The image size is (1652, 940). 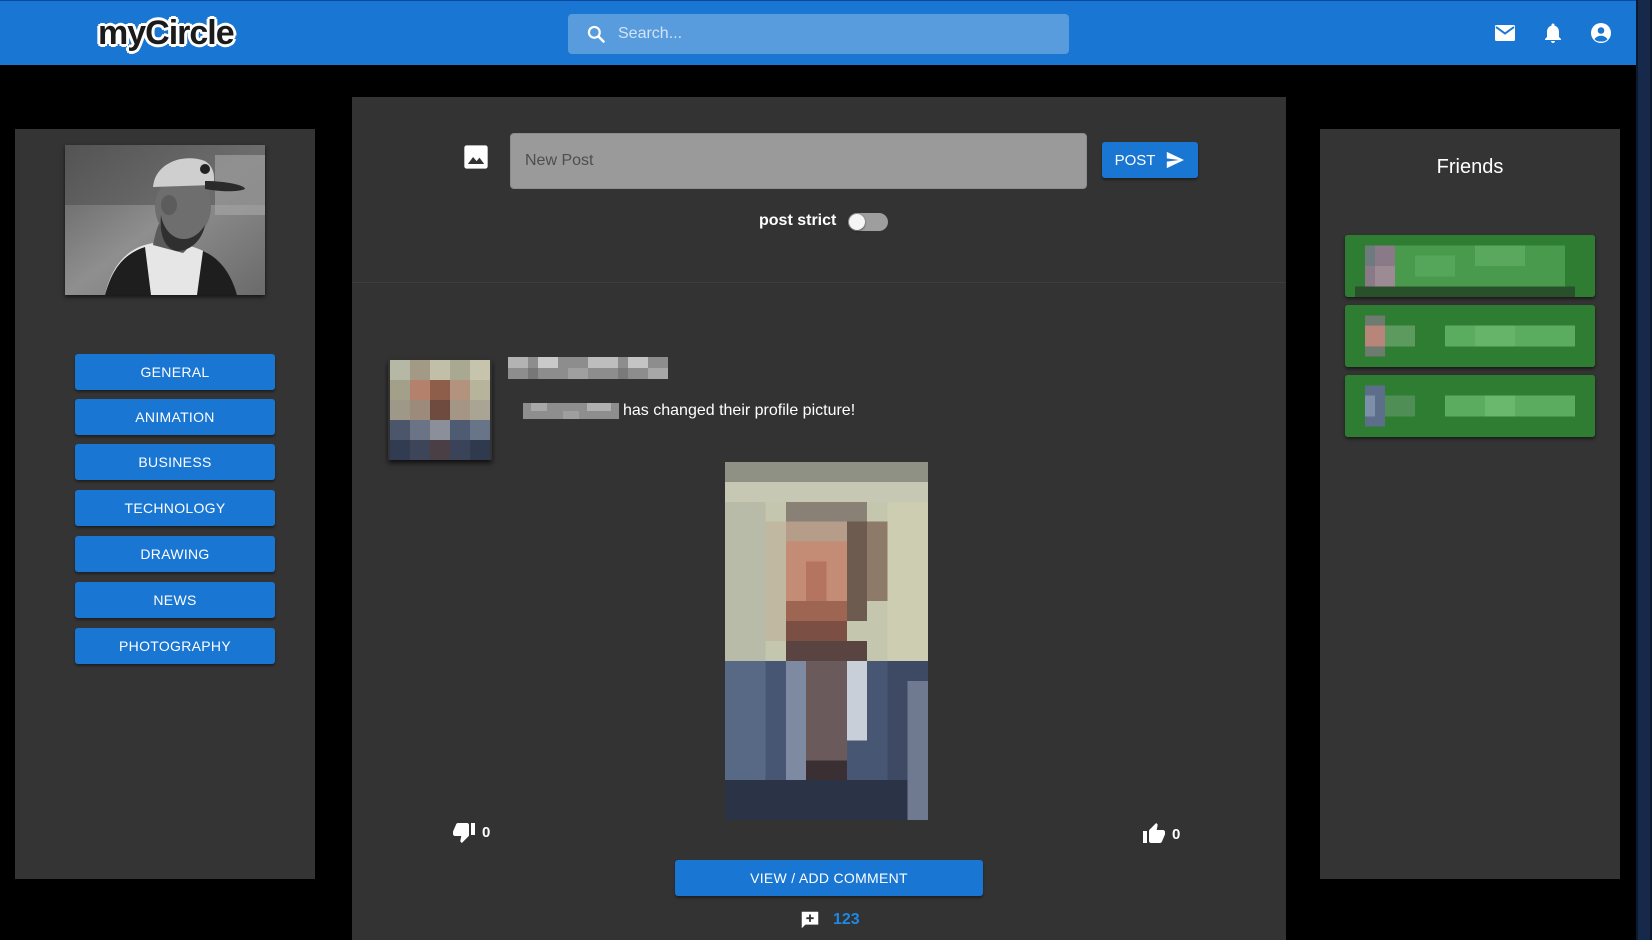 I want to click on profile-photo-image, so click(x=165, y=220).